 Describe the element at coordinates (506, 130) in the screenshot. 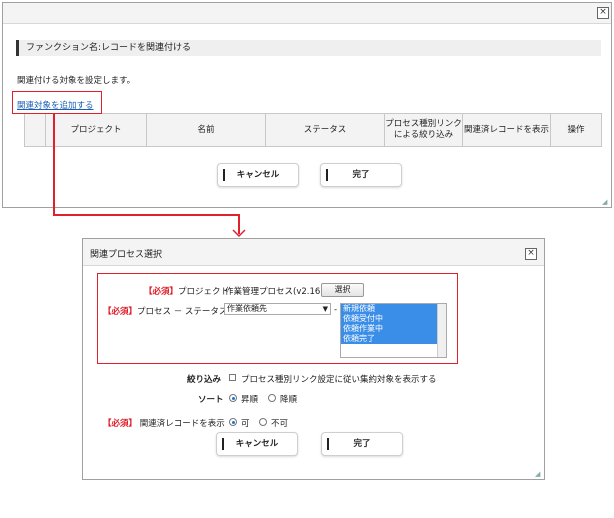

I see `header-show-related: 関連済レコードを表示` at that location.